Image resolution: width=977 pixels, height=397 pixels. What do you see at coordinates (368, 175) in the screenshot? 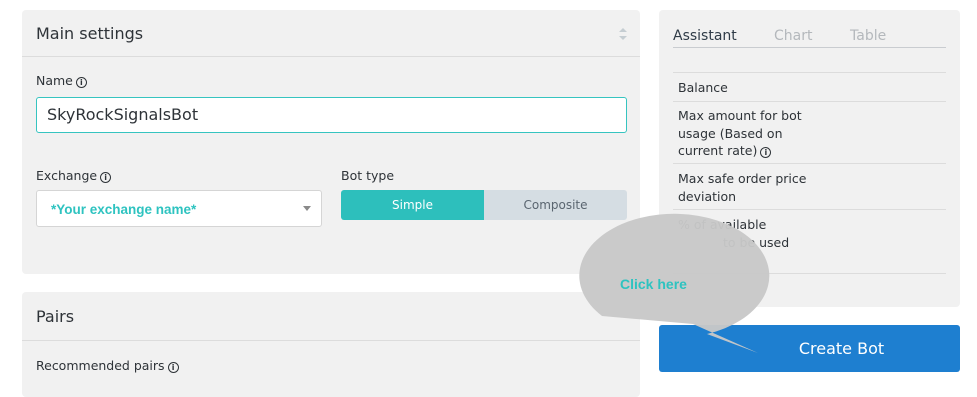
I see `bot-type-label: Bot type` at bounding box center [368, 175].